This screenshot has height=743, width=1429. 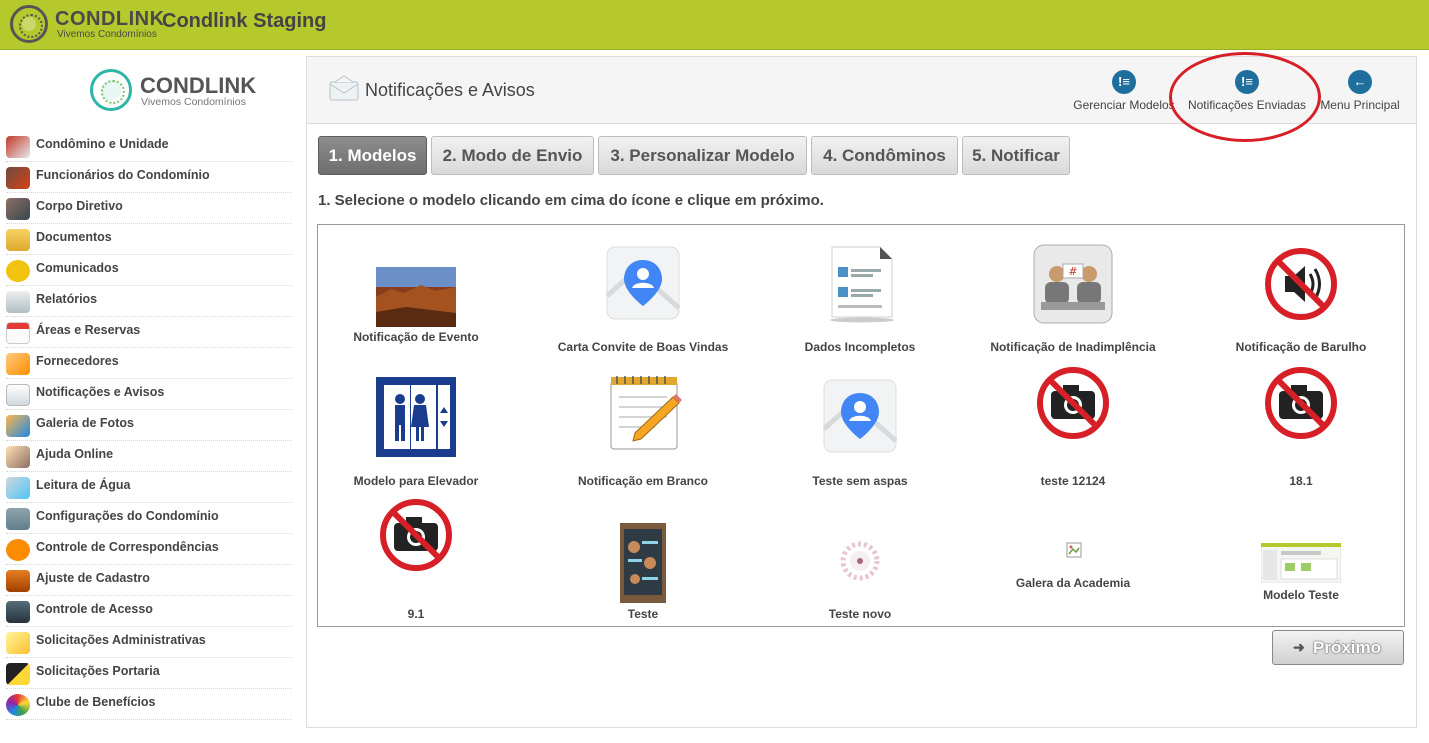 I want to click on model-item: Galera da Academia, so click(x=1073, y=570).